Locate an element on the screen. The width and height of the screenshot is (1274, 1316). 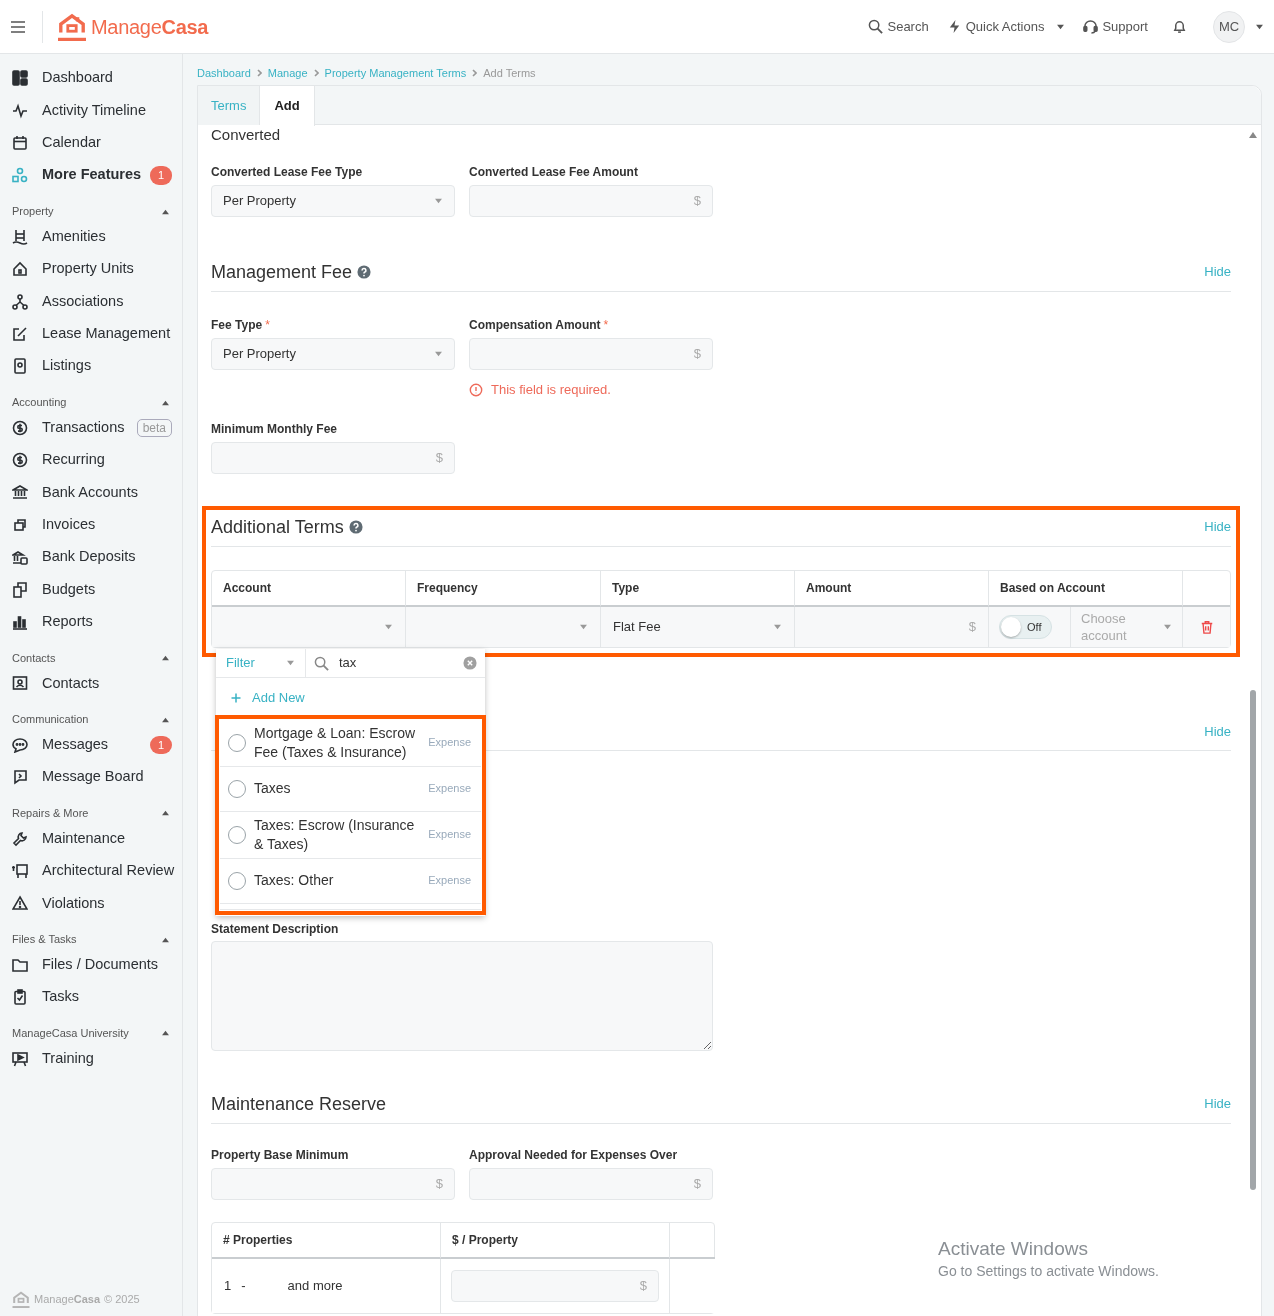
sidebar-item: Property Units is located at coordinates (91, 269).